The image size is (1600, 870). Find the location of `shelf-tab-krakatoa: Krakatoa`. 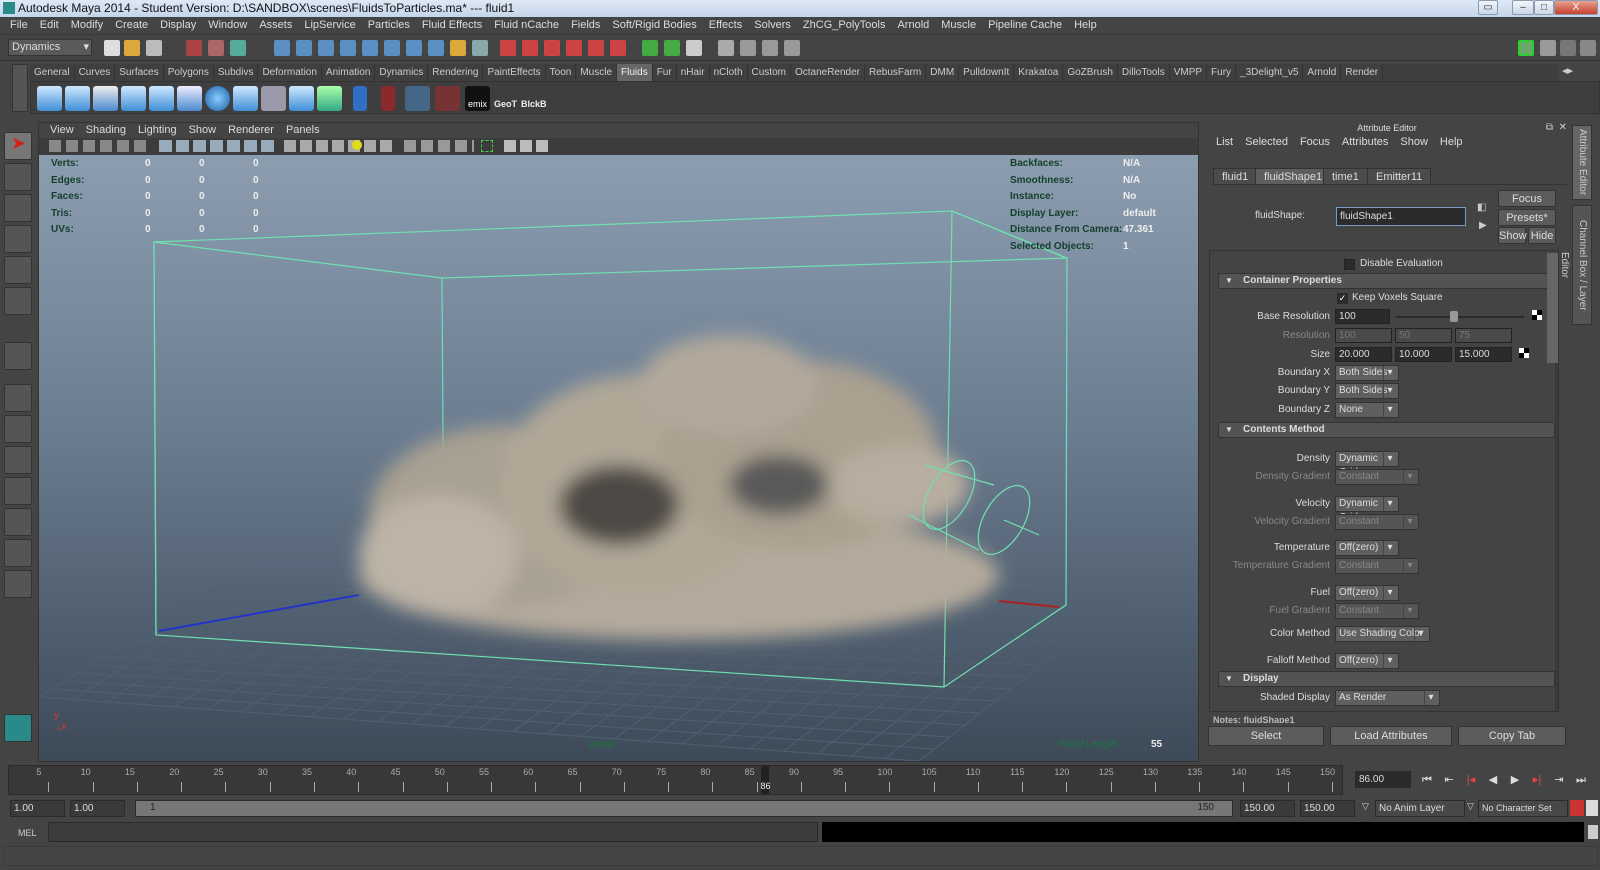

shelf-tab-krakatoa: Krakatoa is located at coordinates (1039, 72).